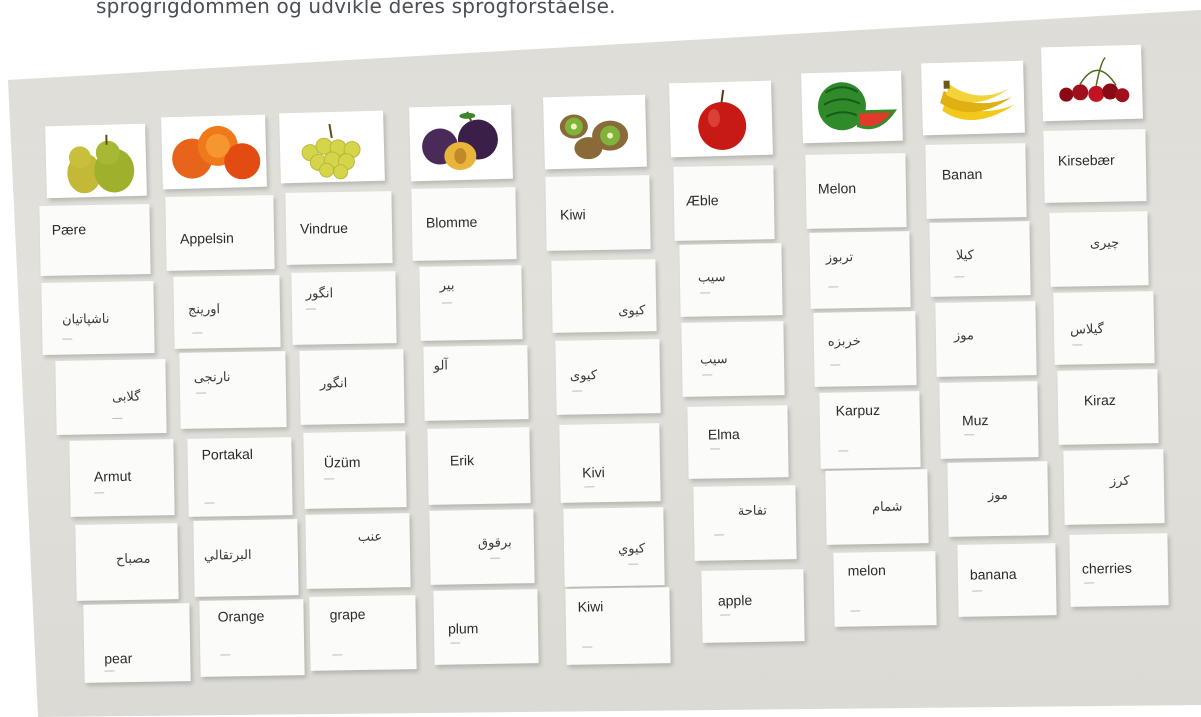 The height and width of the screenshot is (717, 1201). I want to click on word-farsi: چيرى, so click(1104, 243).